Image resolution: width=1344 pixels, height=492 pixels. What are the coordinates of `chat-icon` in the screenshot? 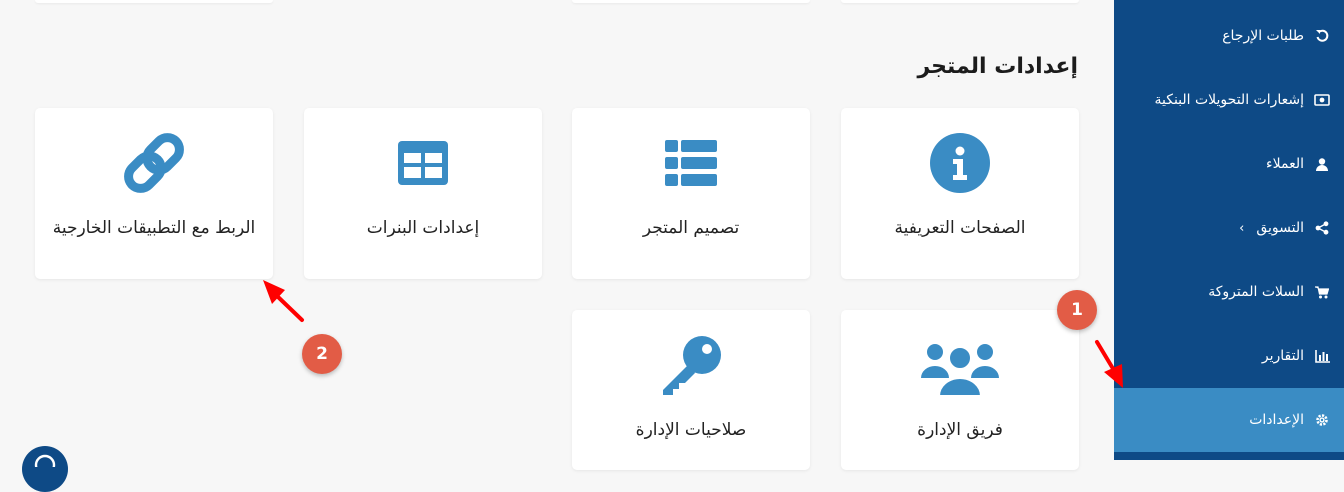 It's located at (45, 464).